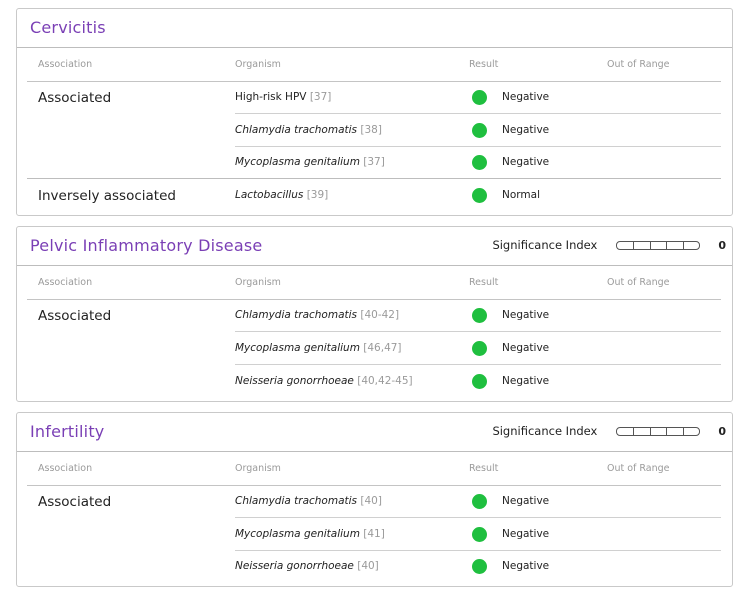  Describe the element at coordinates (271, 97) in the screenshot. I see `organism-name: High-risk HPV` at that location.